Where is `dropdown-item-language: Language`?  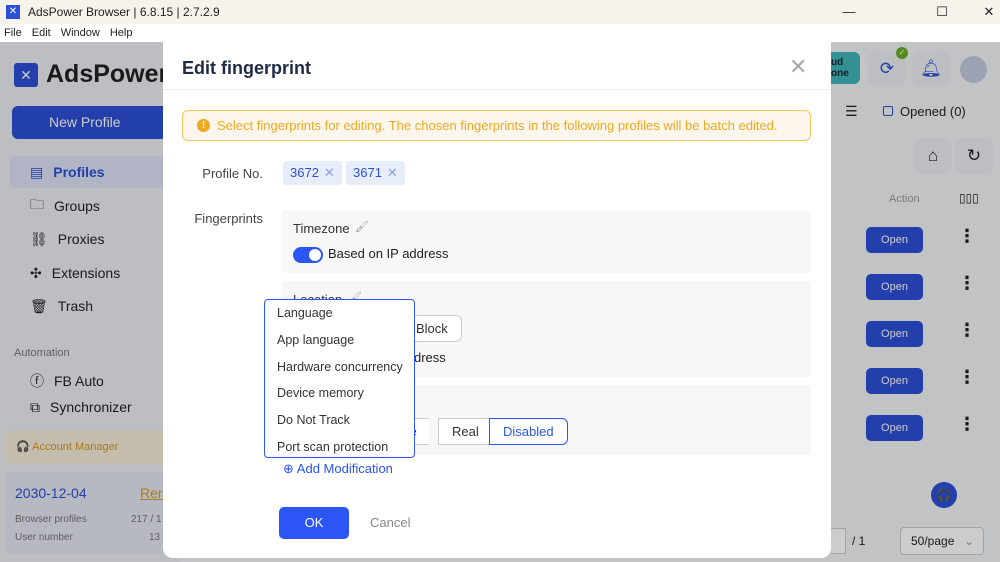
dropdown-item-language: Language is located at coordinates (339, 313).